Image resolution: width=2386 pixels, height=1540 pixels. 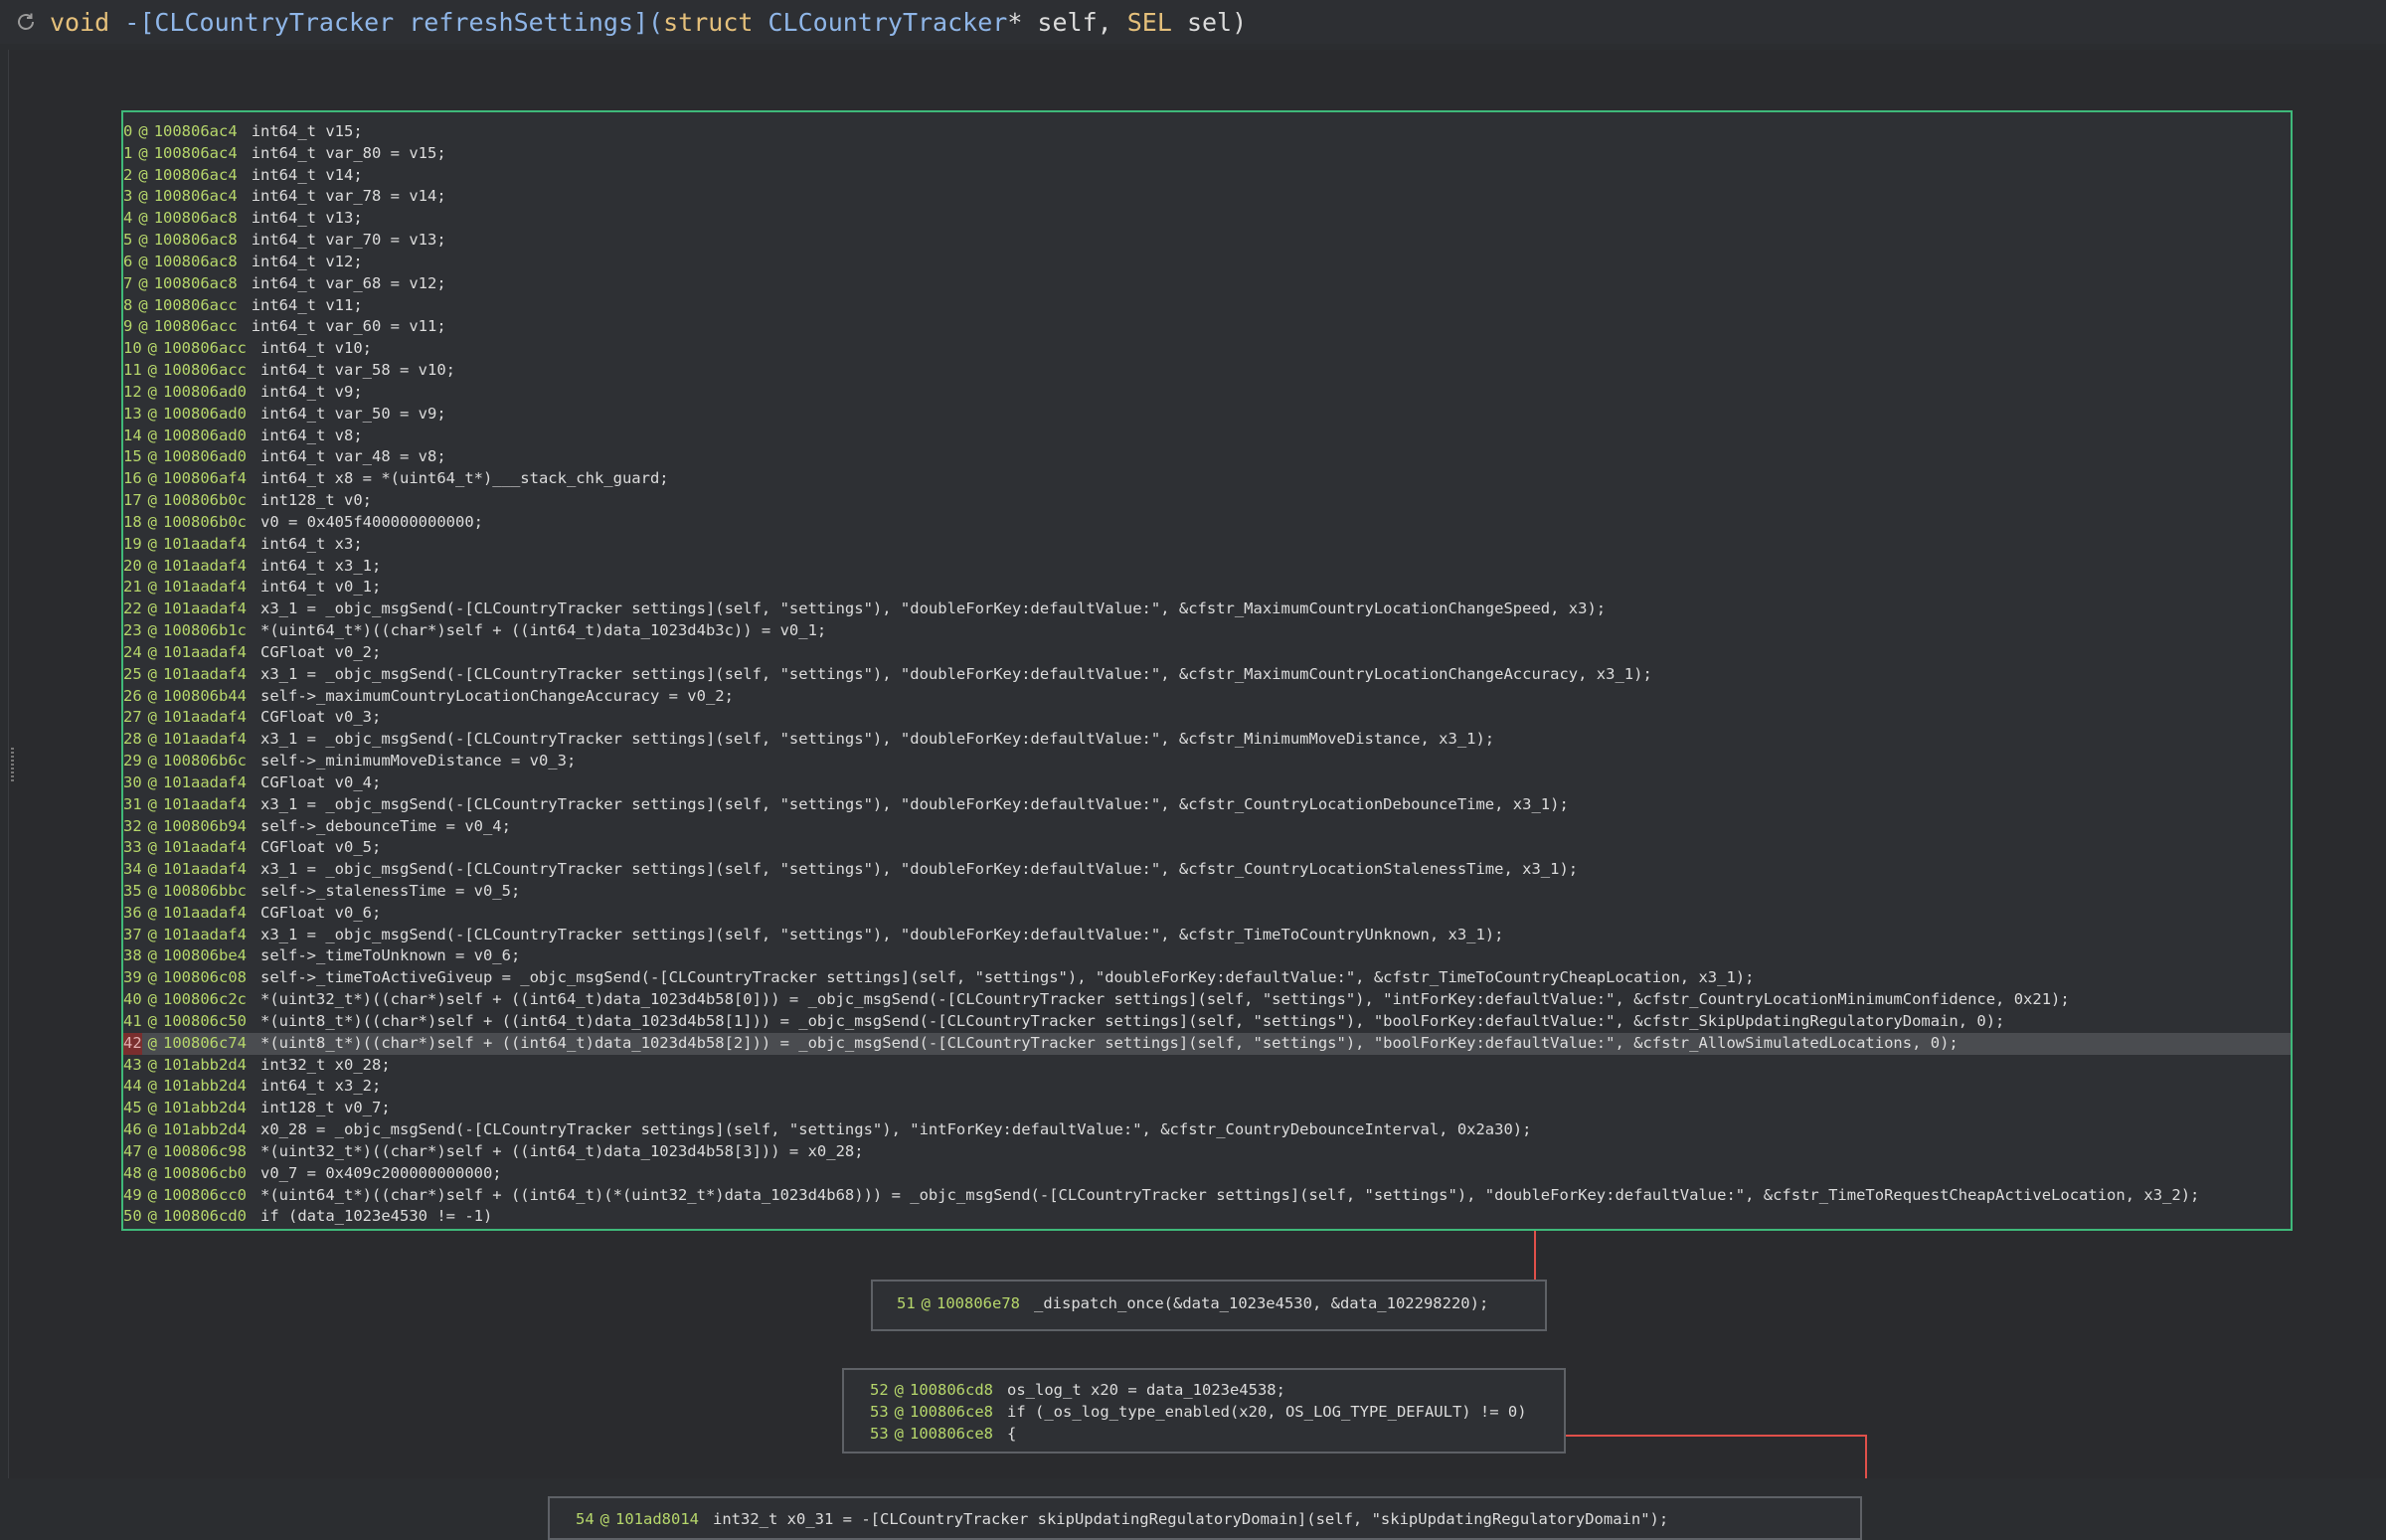 What do you see at coordinates (132, 500) in the screenshot?
I see `line-number: 17` at bounding box center [132, 500].